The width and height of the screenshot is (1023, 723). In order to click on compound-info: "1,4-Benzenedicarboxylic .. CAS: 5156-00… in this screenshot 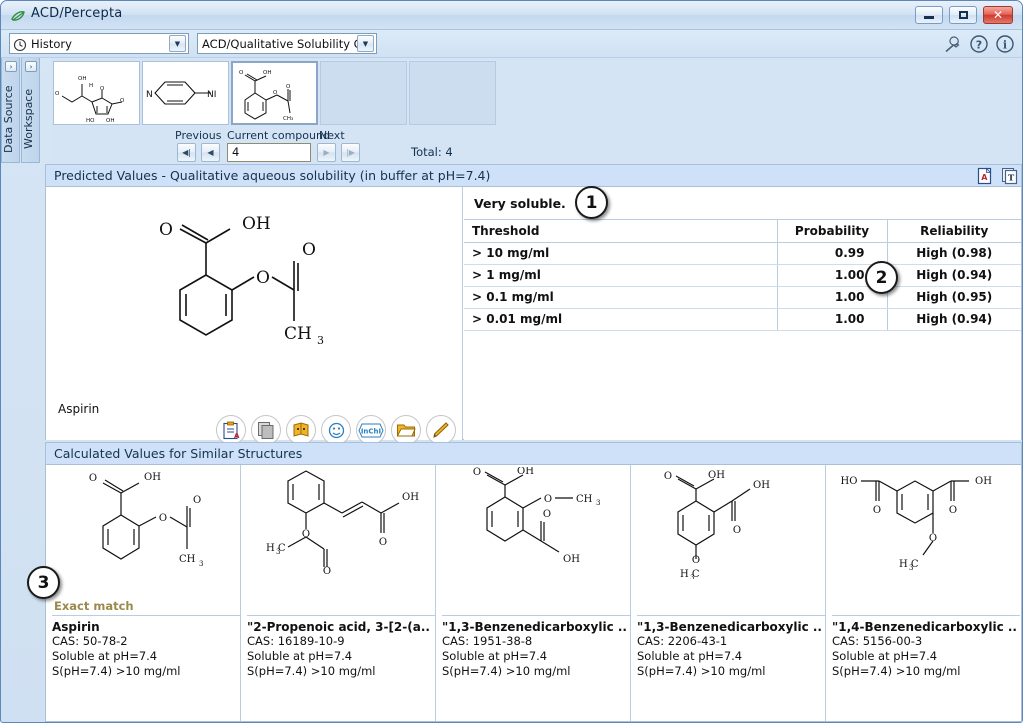, I will do `click(926, 647)`.